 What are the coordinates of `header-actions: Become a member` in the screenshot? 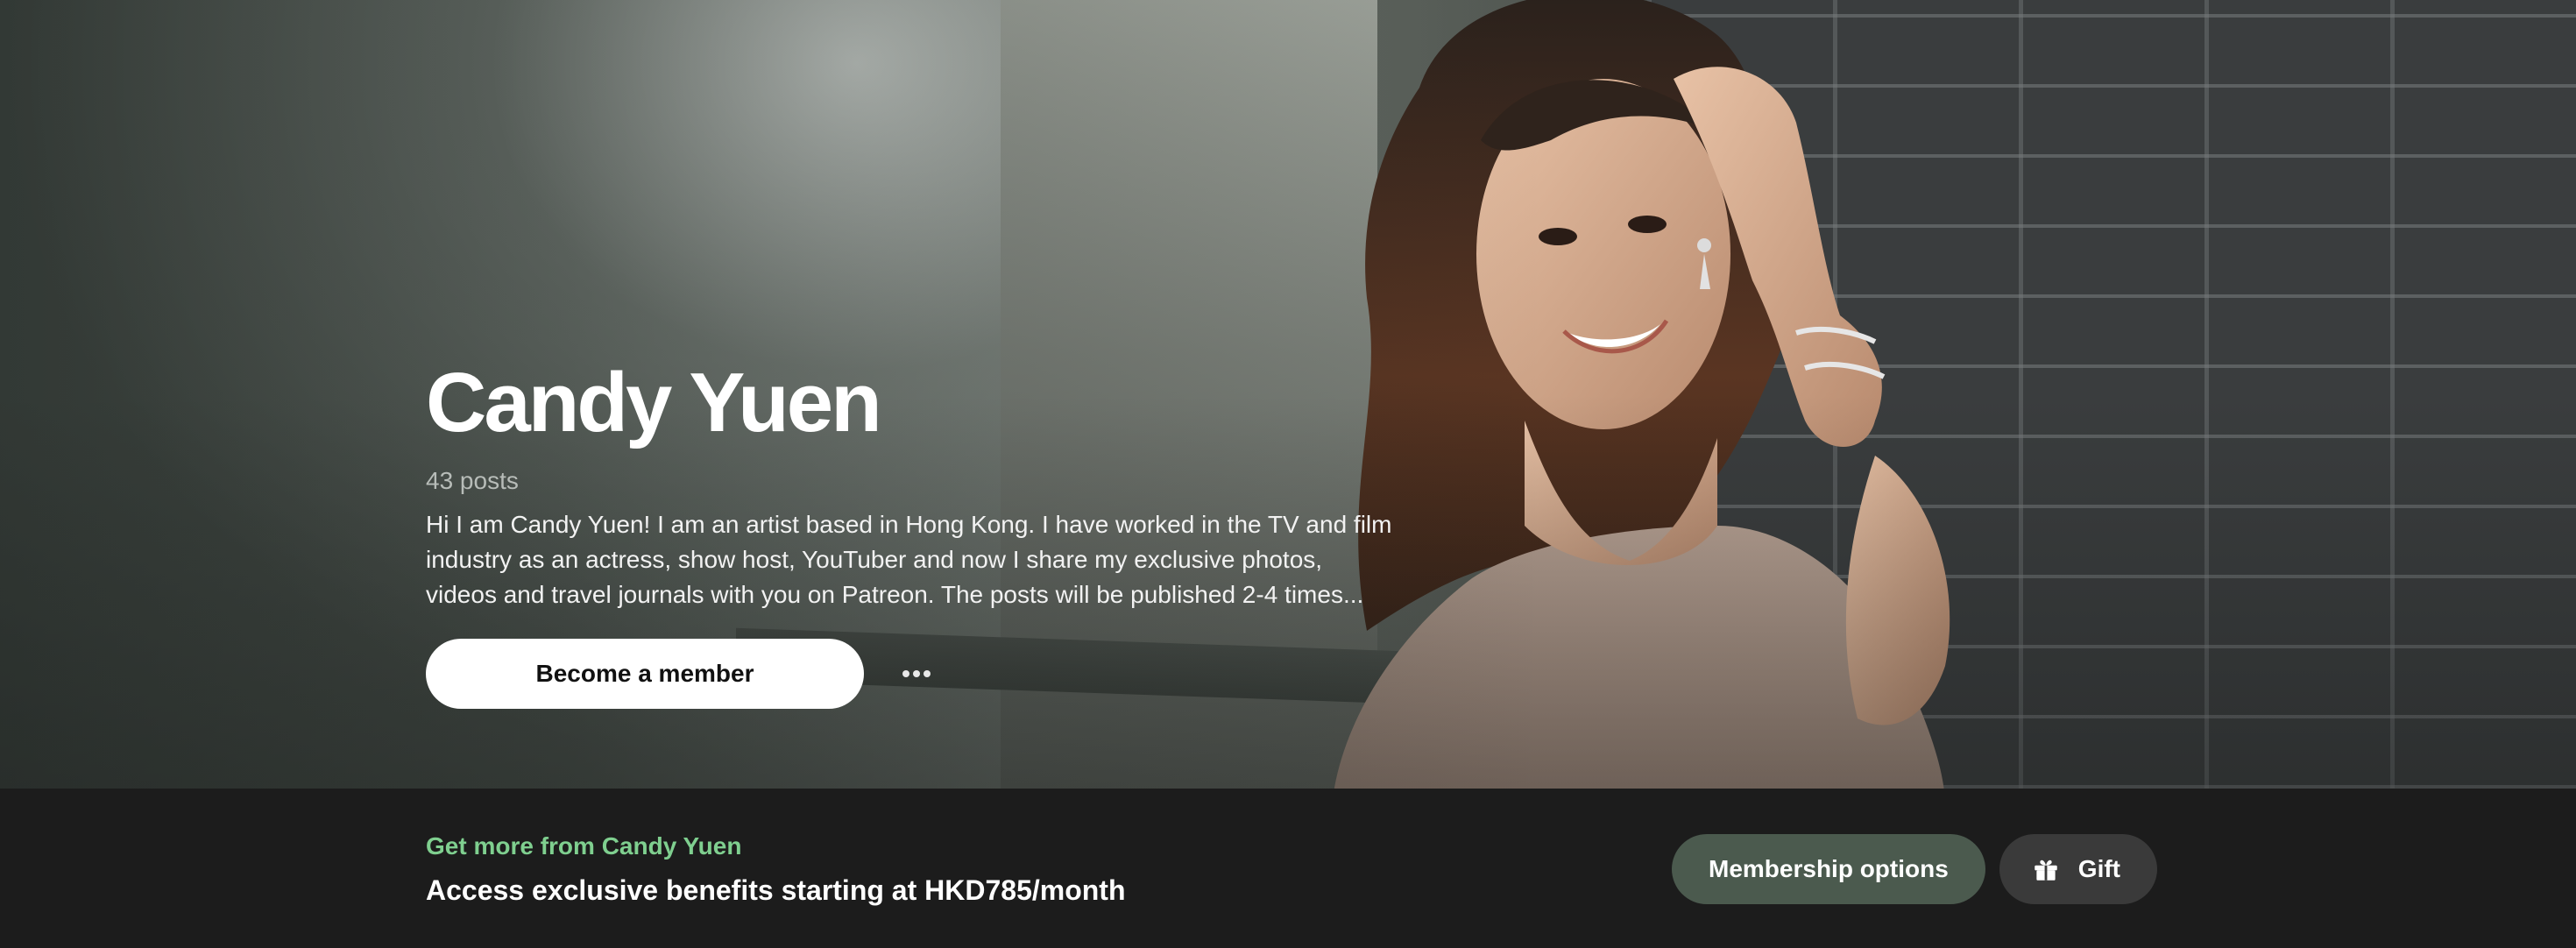 It's located at (916, 674).